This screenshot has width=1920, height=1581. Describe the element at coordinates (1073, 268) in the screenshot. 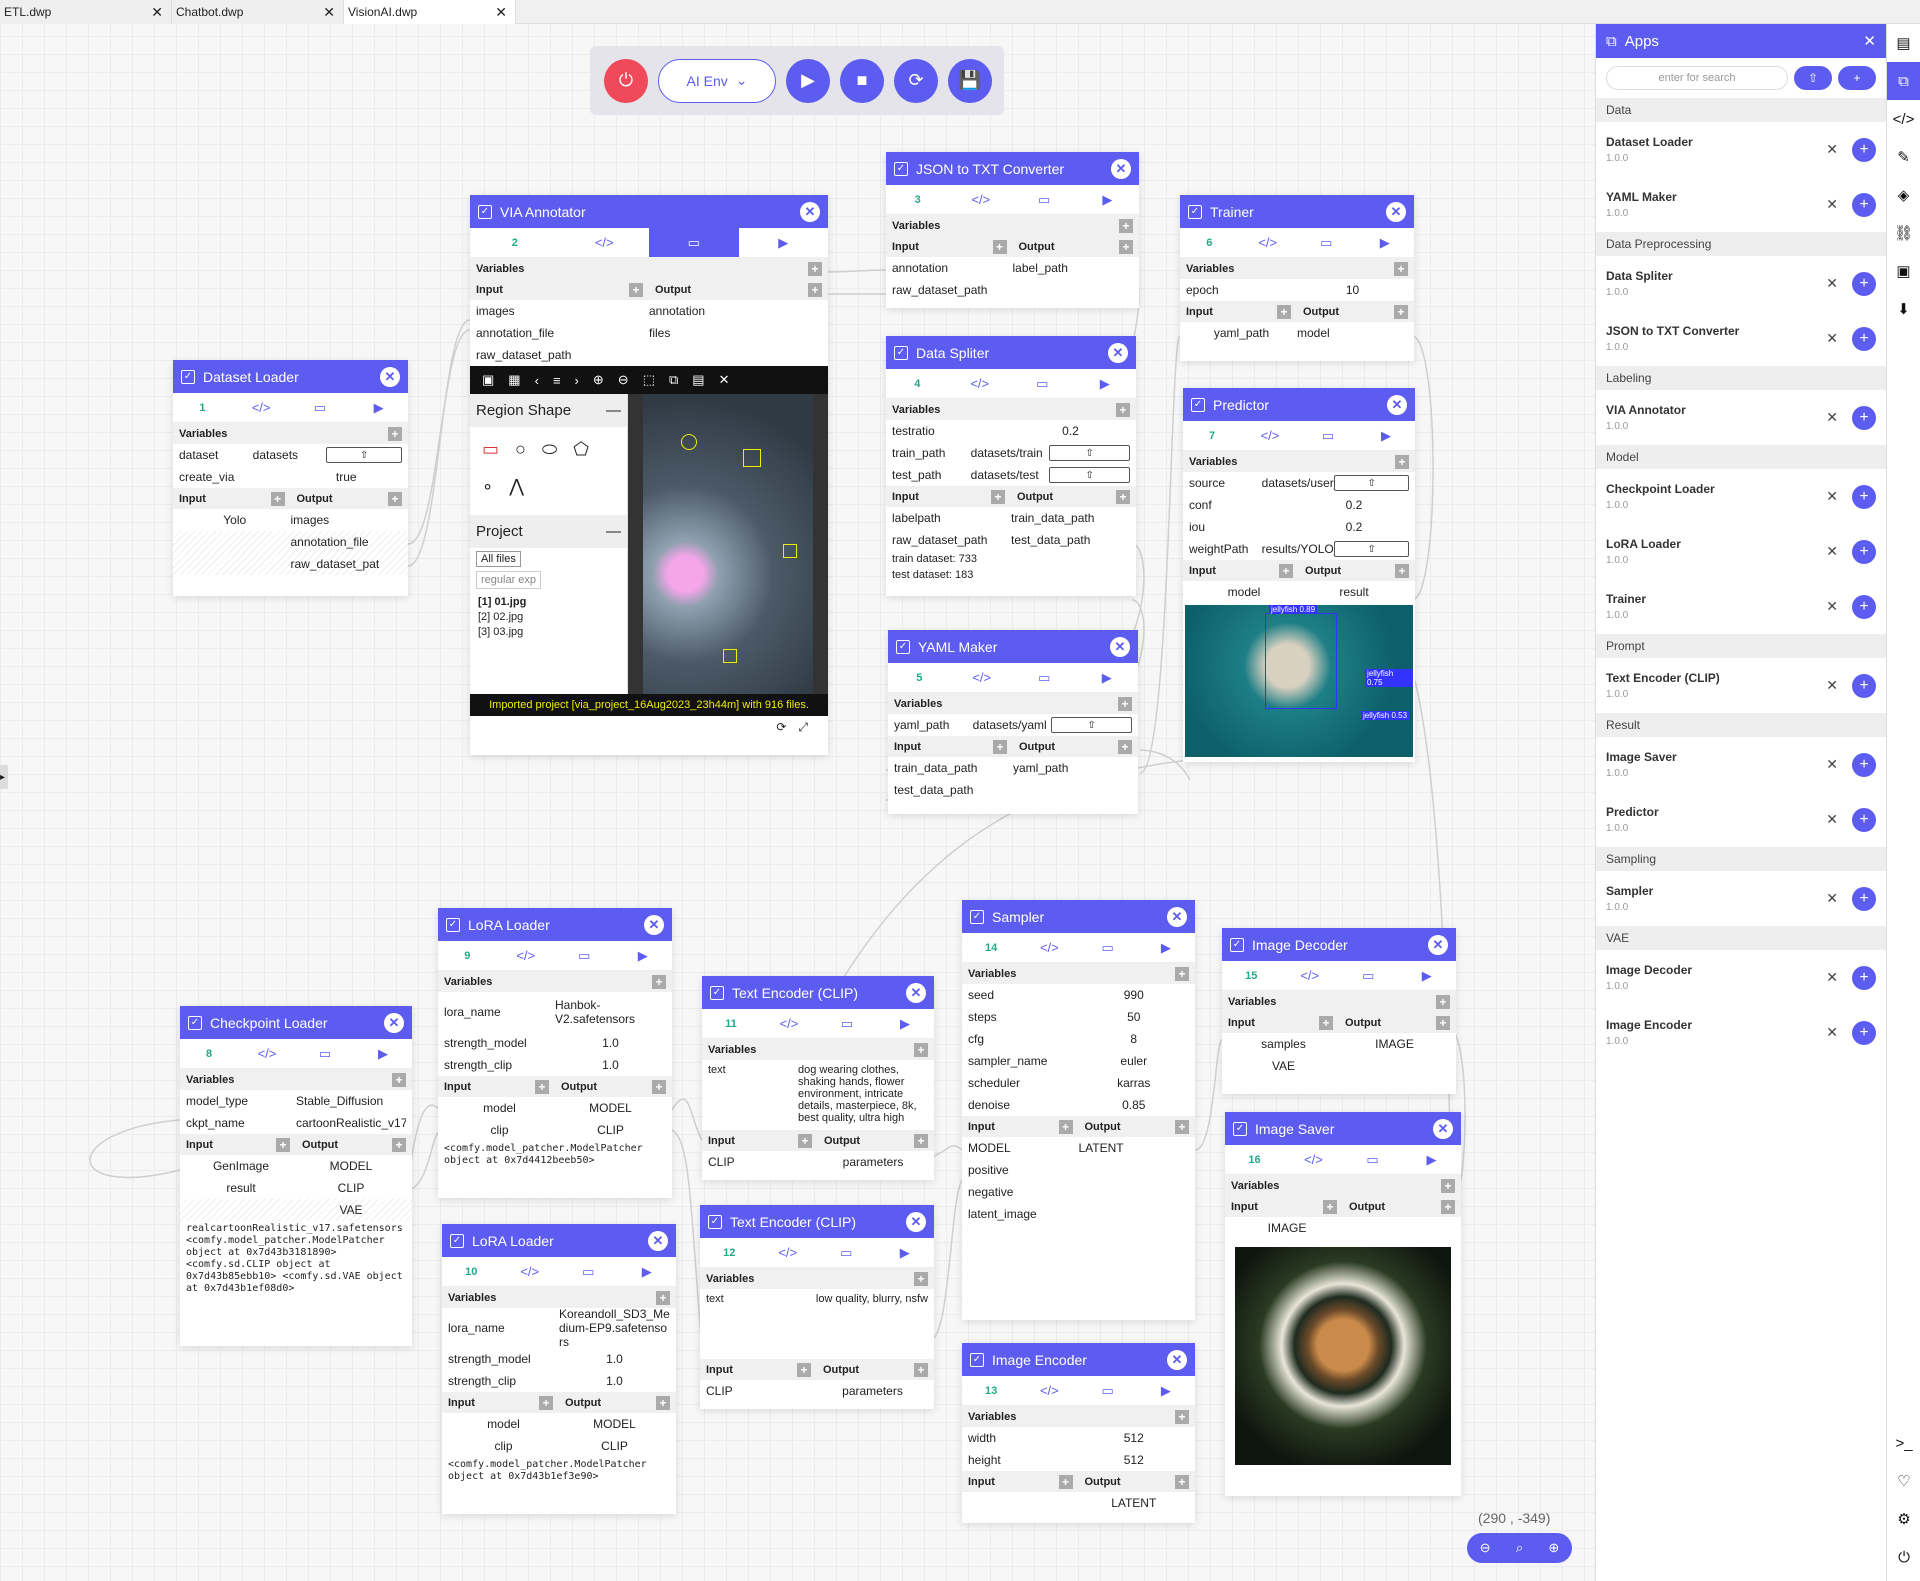

I see `output-port: label_path` at that location.